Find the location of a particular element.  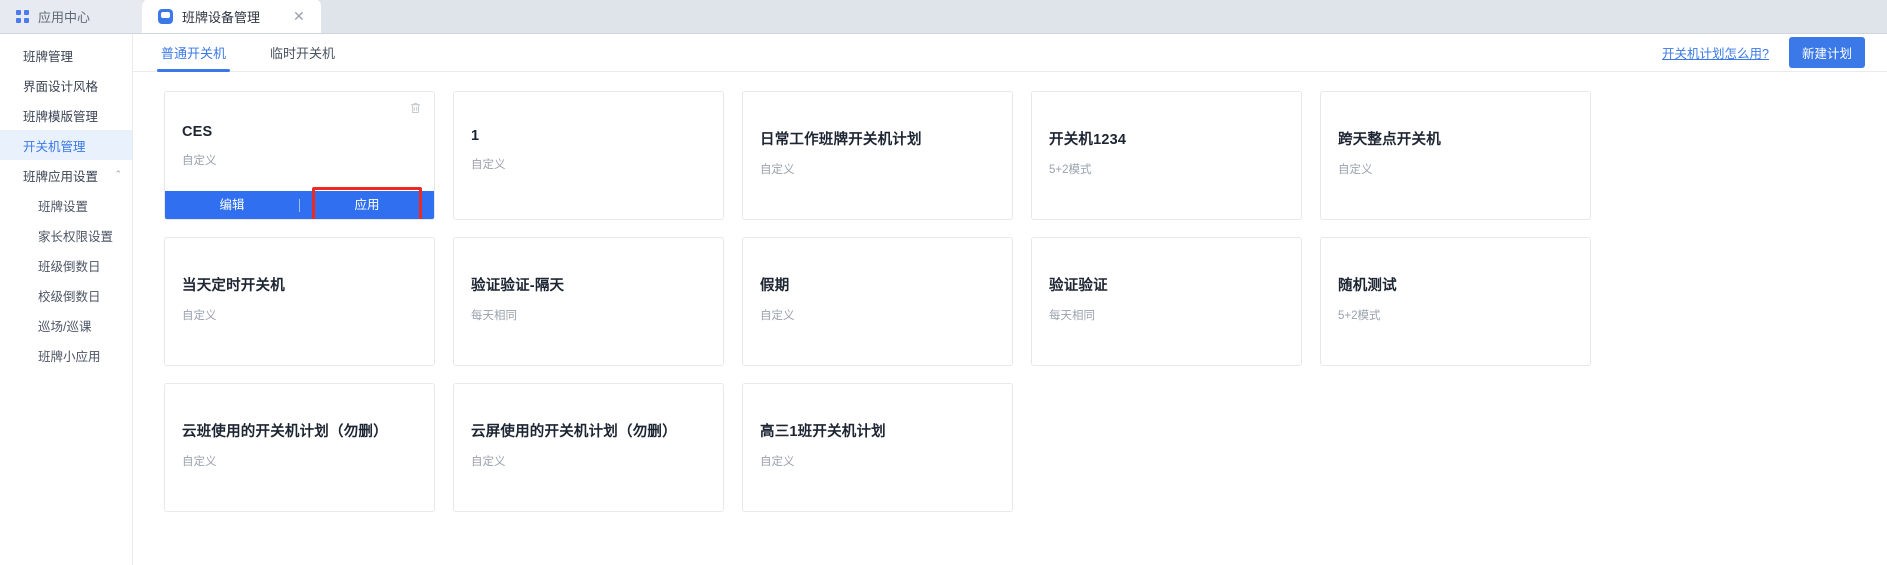

sidebar-item-school-countdown: 校级倒数日 is located at coordinates (66, 295).